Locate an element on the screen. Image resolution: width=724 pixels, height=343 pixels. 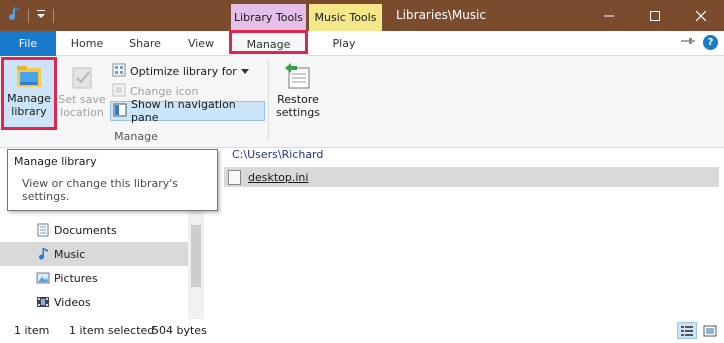
tooltip-body: View or change this library's settings. is located at coordinates (100, 190).